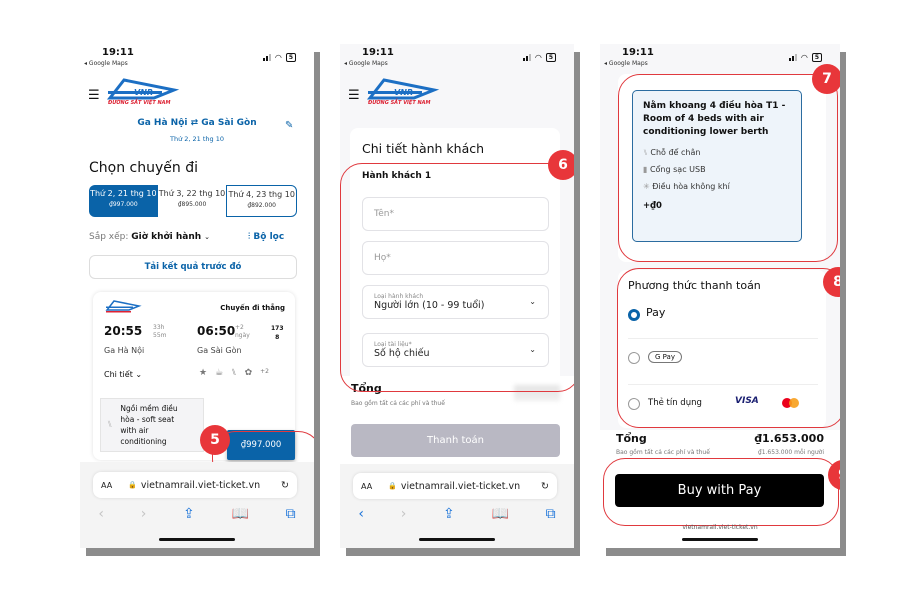  What do you see at coordinates (261, 201) in the screenshot?
I see `date-tab: Thứ 4, 23 thg 10 ₫892.000` at bounding box center [261, 201].